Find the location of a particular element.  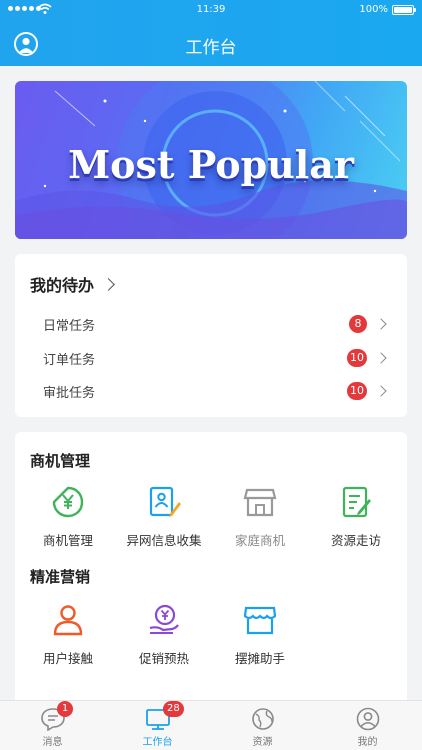

grid-item-business-mgmt: 商机管理 is located at coordinates (68, 516).